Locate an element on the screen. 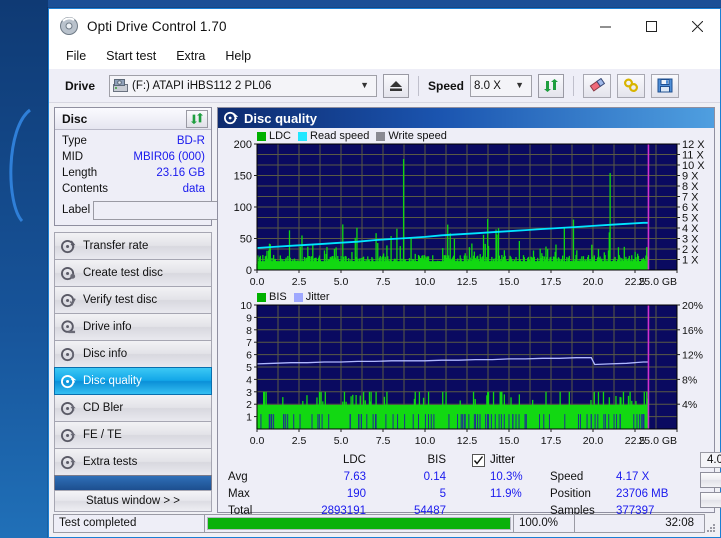 The width and height of the screenshot is (721, 538). toolbar-separator is located at coordinates (574, 85).